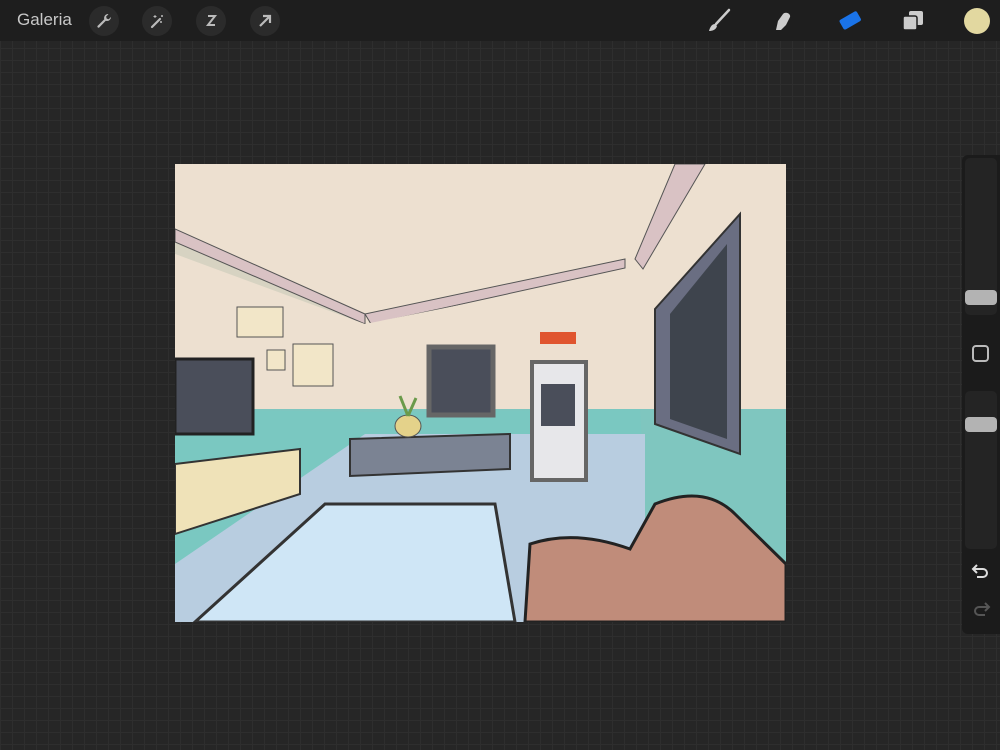 The width and height of the screenshot is (1000, 750). I want to click on opacity-slider, so click(981, 470).